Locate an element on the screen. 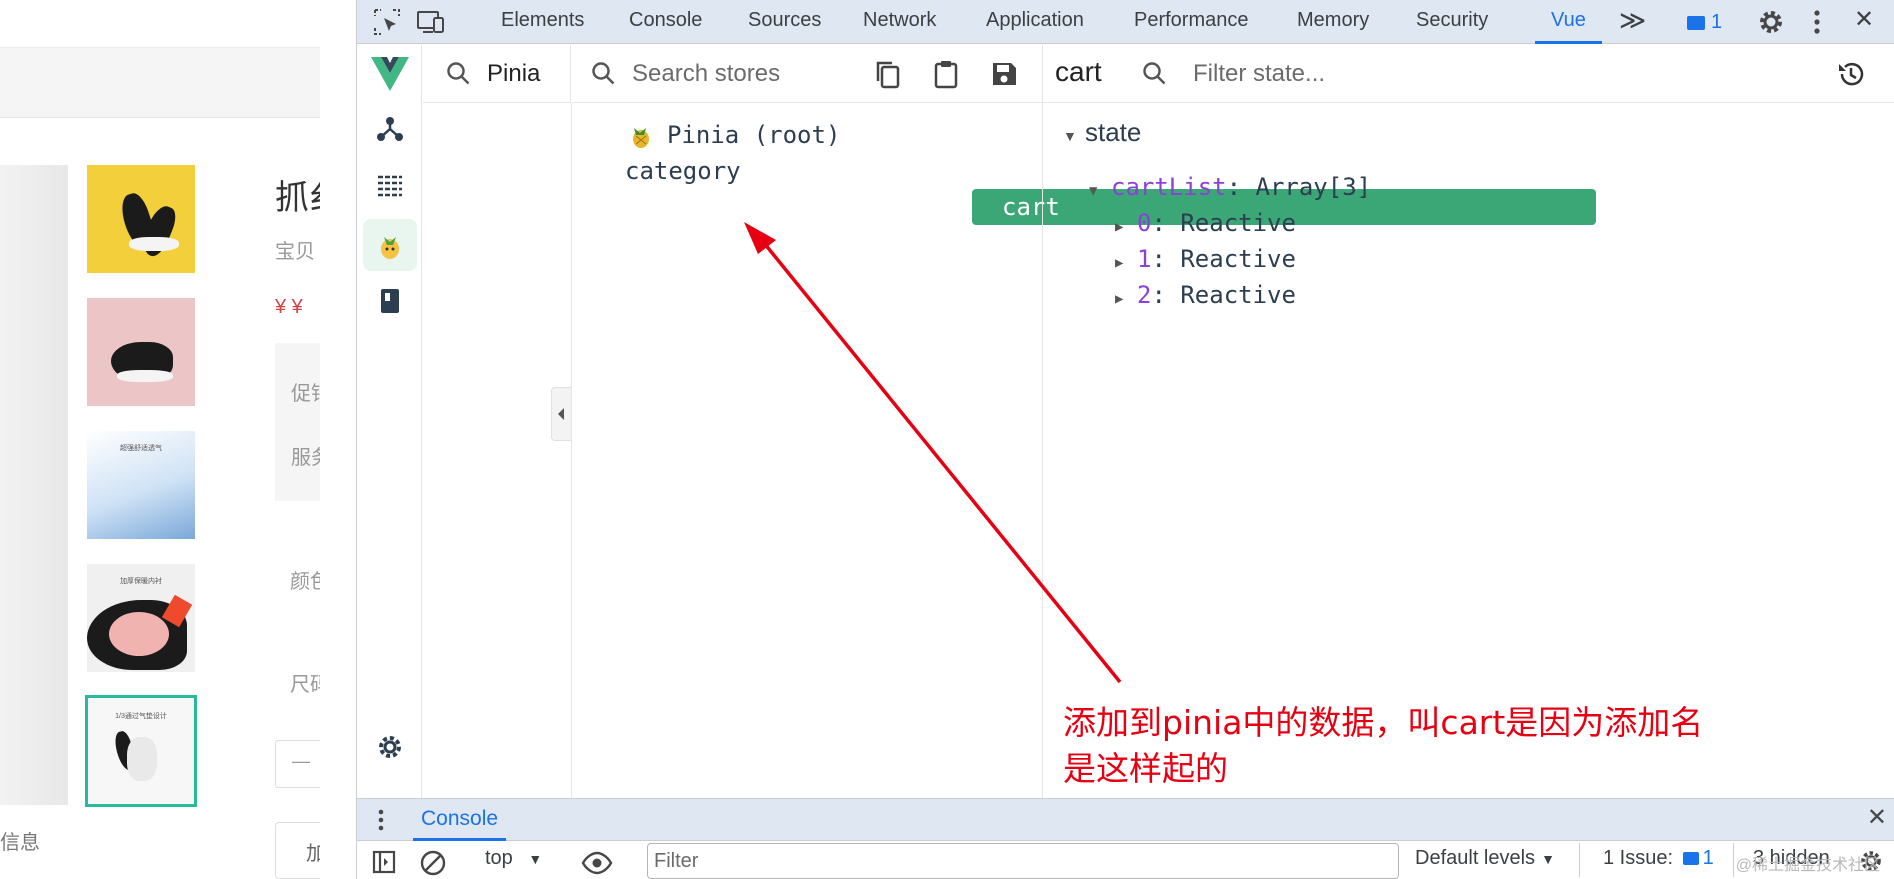 This screenshot has height=879, width=1894. more-tabs-icon: ≫ is located at coordinates (1632, 22).